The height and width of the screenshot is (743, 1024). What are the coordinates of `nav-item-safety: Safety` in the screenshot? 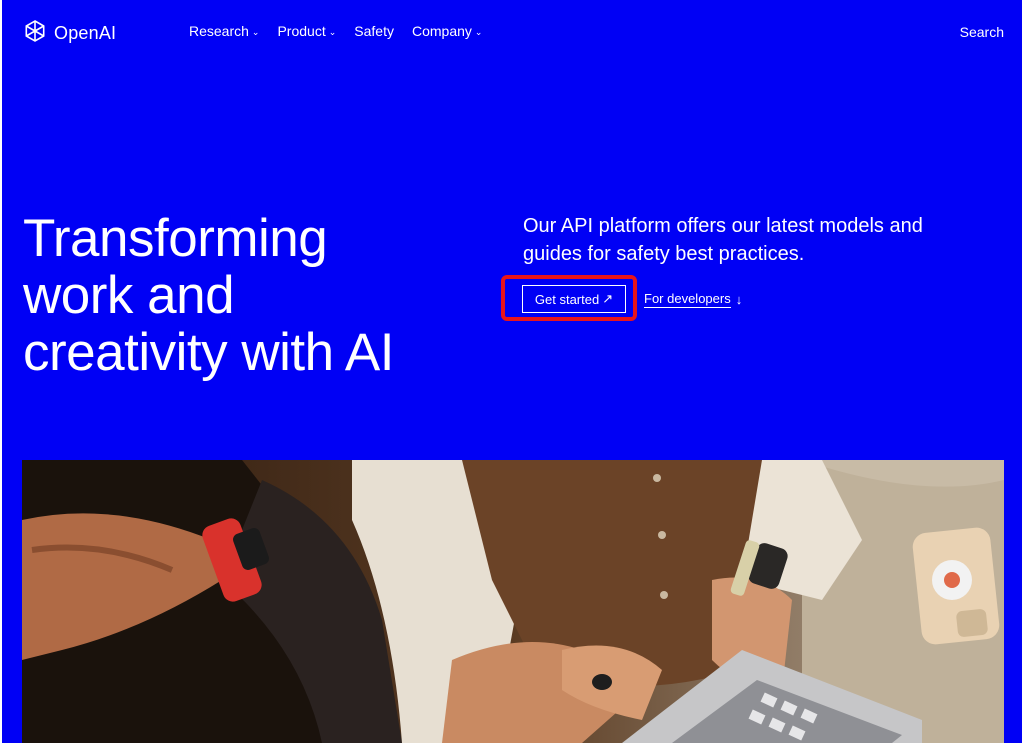 It's located at (374, 31).